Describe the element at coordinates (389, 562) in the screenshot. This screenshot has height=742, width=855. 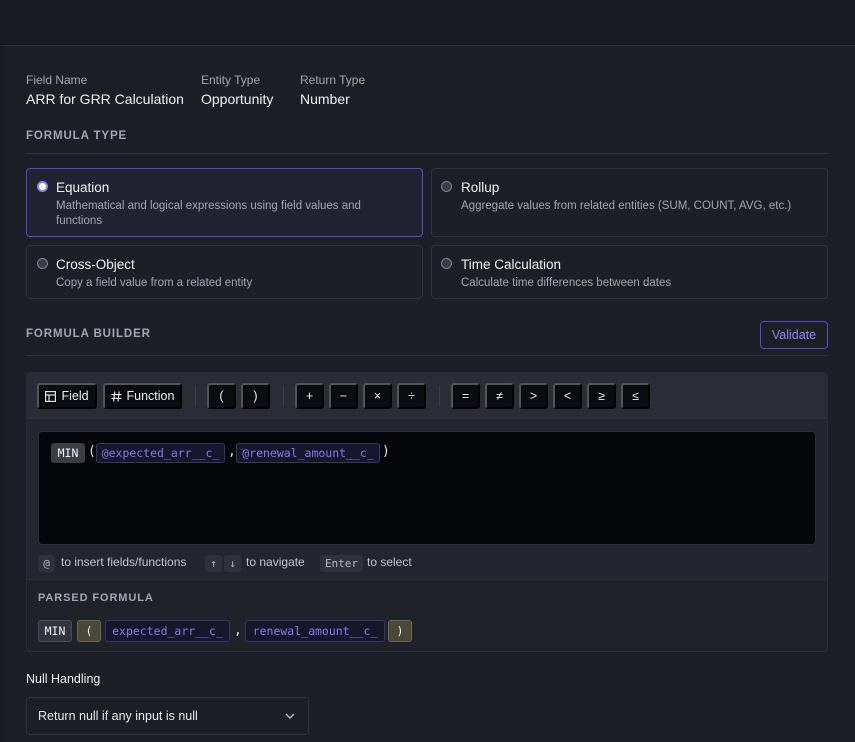
I see `select-hint-text: to select` at that location.